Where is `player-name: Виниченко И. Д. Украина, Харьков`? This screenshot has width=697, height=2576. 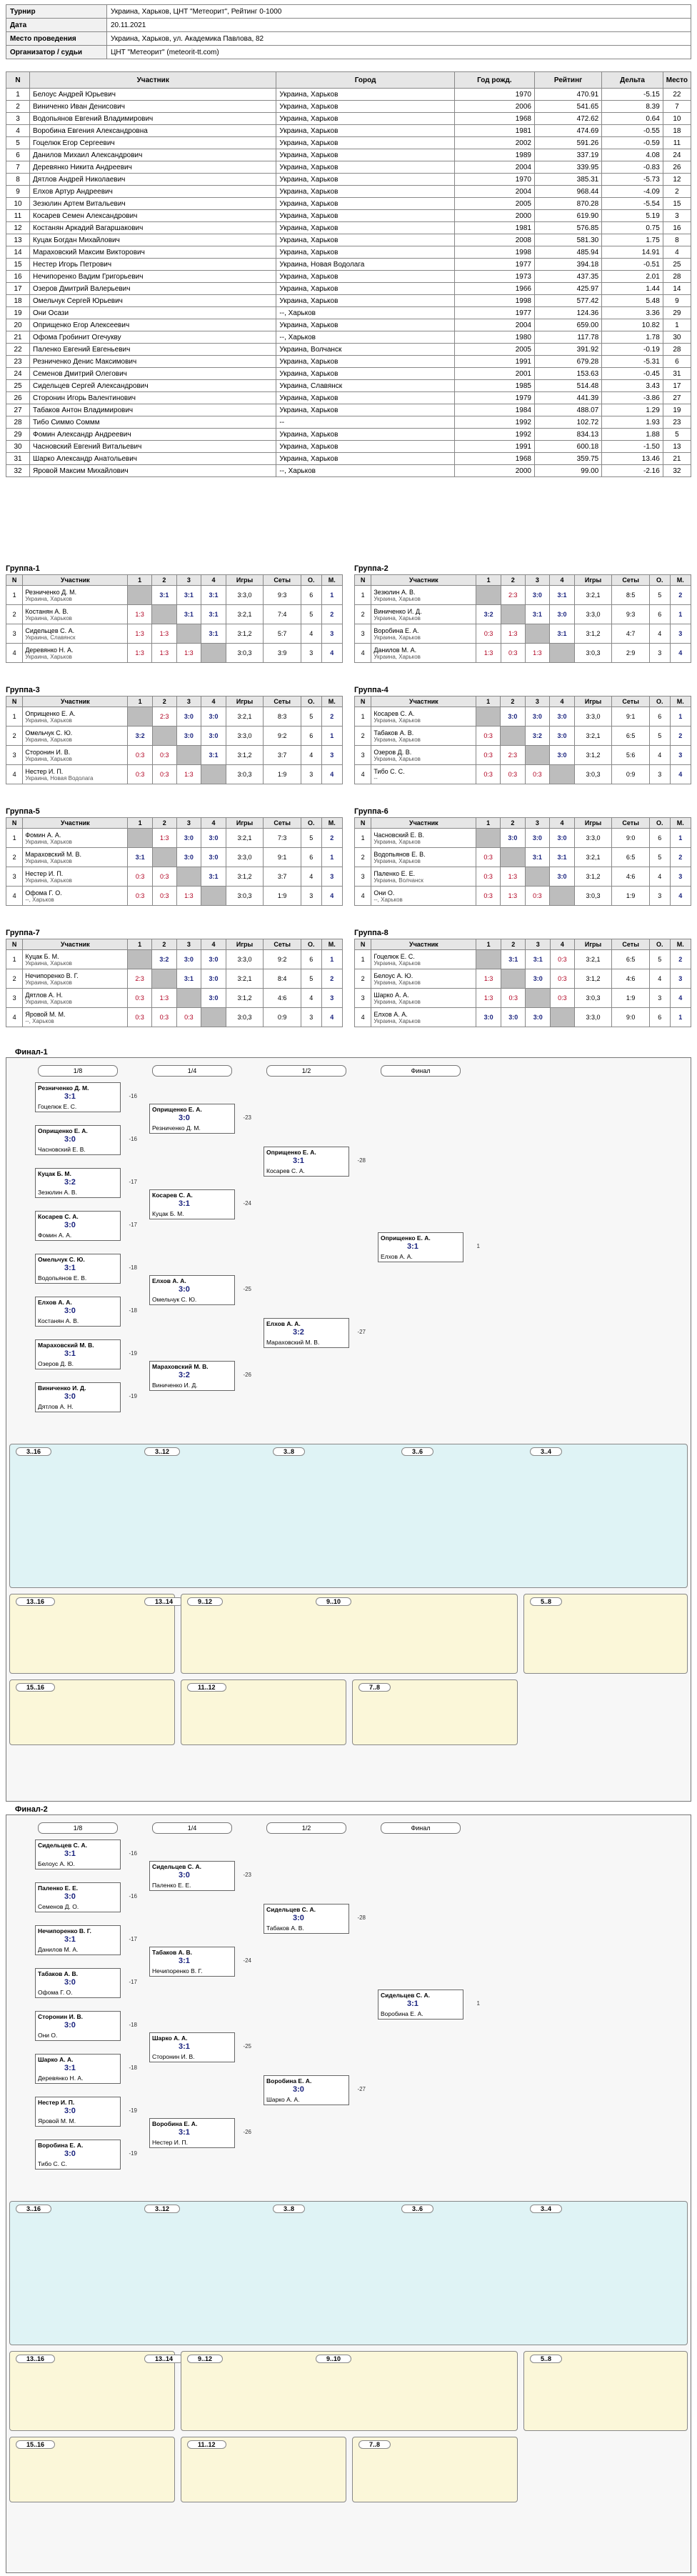 player-name: Виниченко И. Д. Украина, Харьков is located at coordinates (424, 614).